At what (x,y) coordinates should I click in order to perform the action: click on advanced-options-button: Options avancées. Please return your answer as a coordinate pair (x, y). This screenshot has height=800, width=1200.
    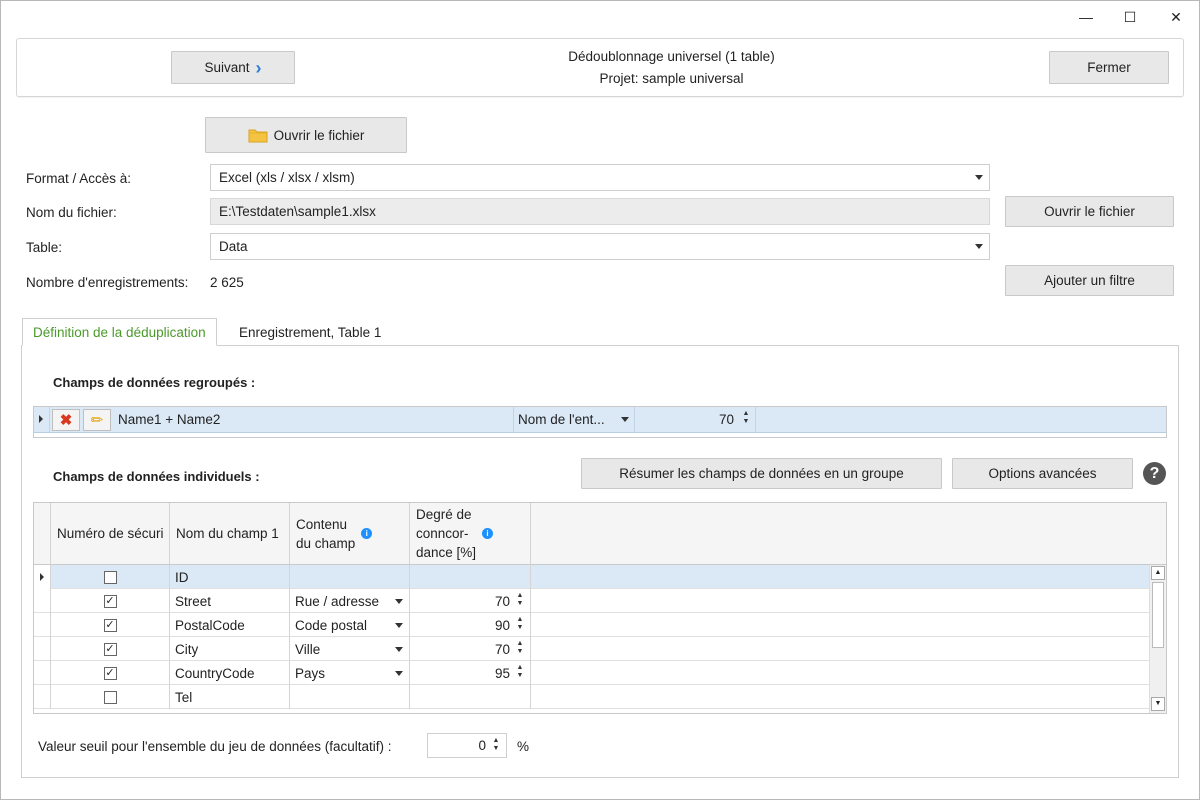
    Looking at the image, I should click on (1042, 473).